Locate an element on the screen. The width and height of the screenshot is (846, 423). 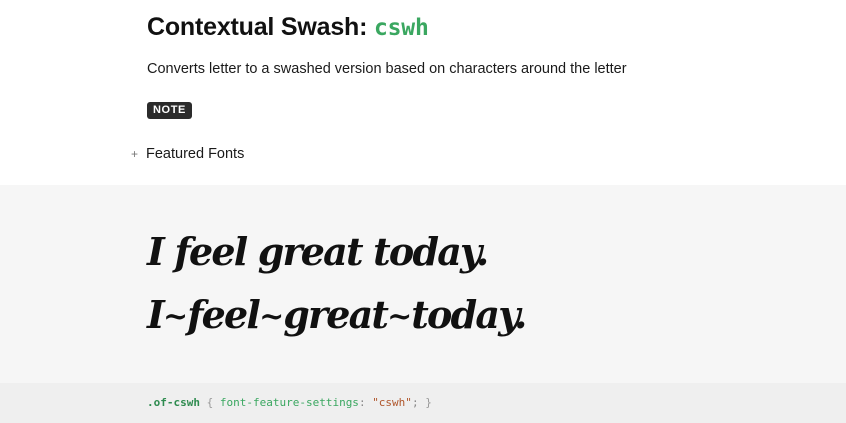
css-colon: : is located at coordinates (362, 402).